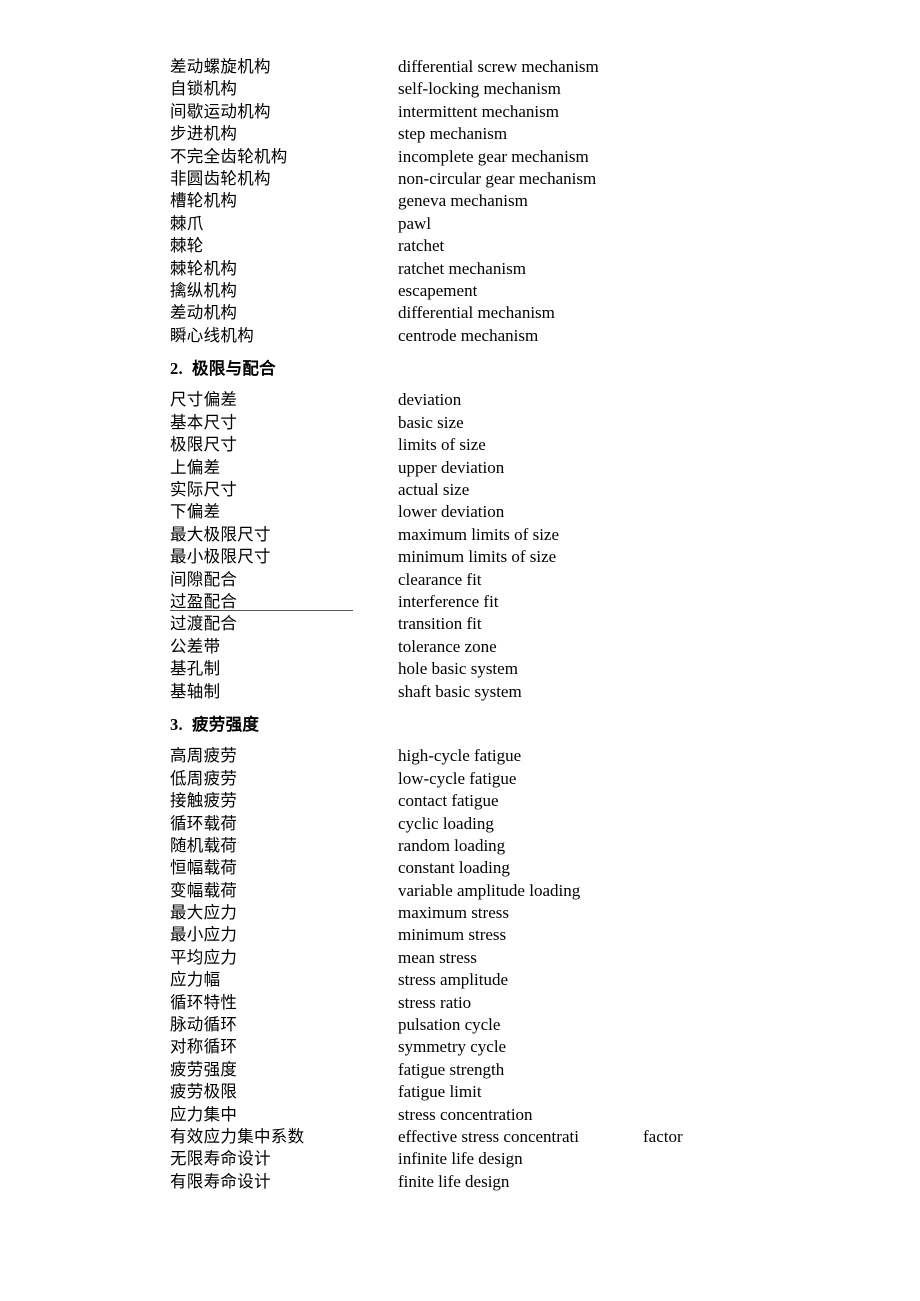 Image resolution: width=920 pixels, height=1301 pixels. I want to click on term-chinese: 疲劳强度, so click(204, 1069).